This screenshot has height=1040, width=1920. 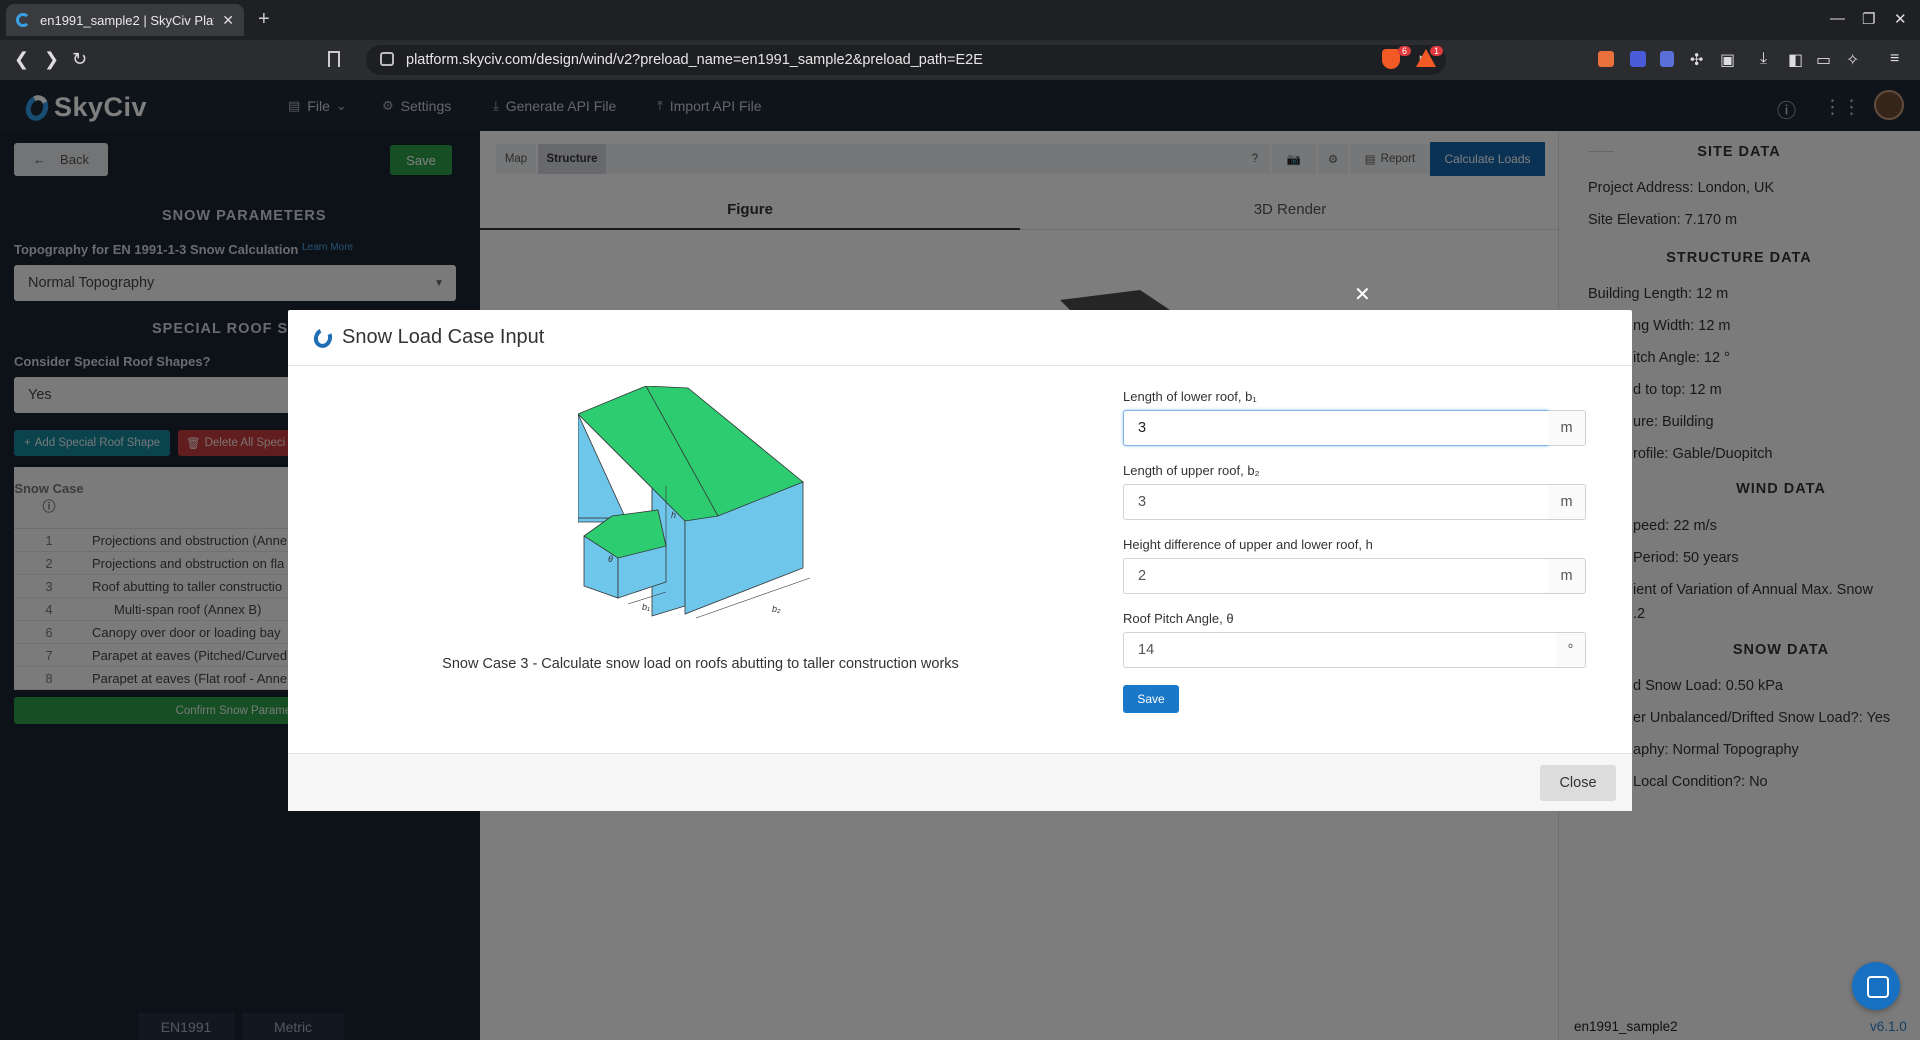 I want to click on back-nav-icon: ❮, so click(x=21, y=59).